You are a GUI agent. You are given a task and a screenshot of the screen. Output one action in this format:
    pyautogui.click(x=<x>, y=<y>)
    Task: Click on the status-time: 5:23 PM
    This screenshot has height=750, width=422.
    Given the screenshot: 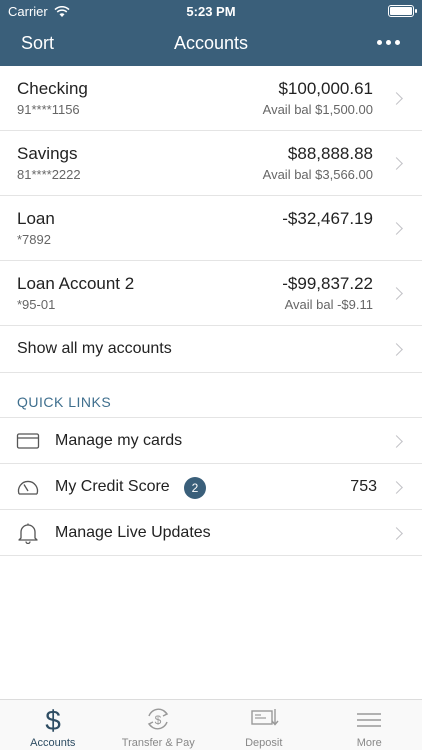 What is the action you would take?
    pyautogui.click(x=211, y=11)
    